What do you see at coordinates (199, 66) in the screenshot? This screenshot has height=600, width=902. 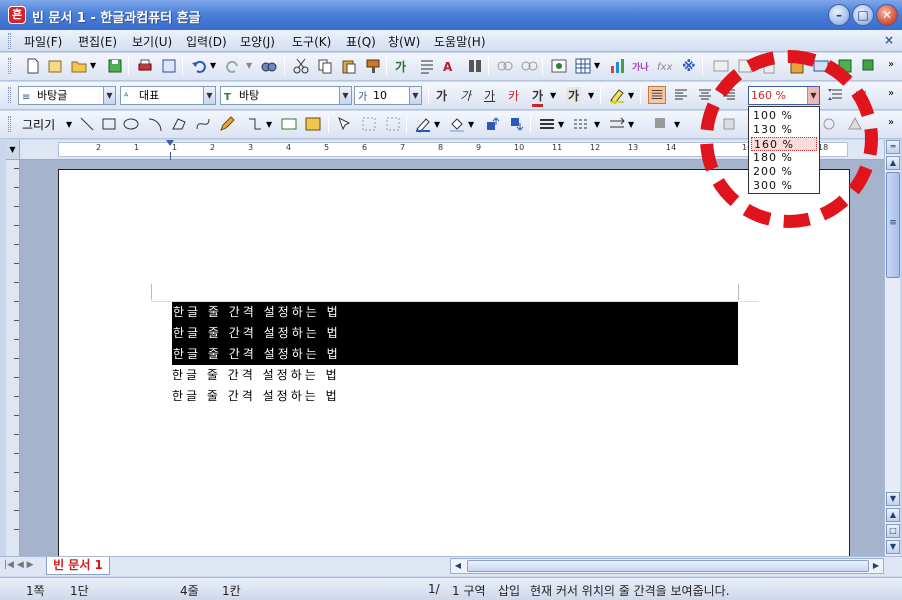 I see `undo-icon` at bounding box center [199, 66].